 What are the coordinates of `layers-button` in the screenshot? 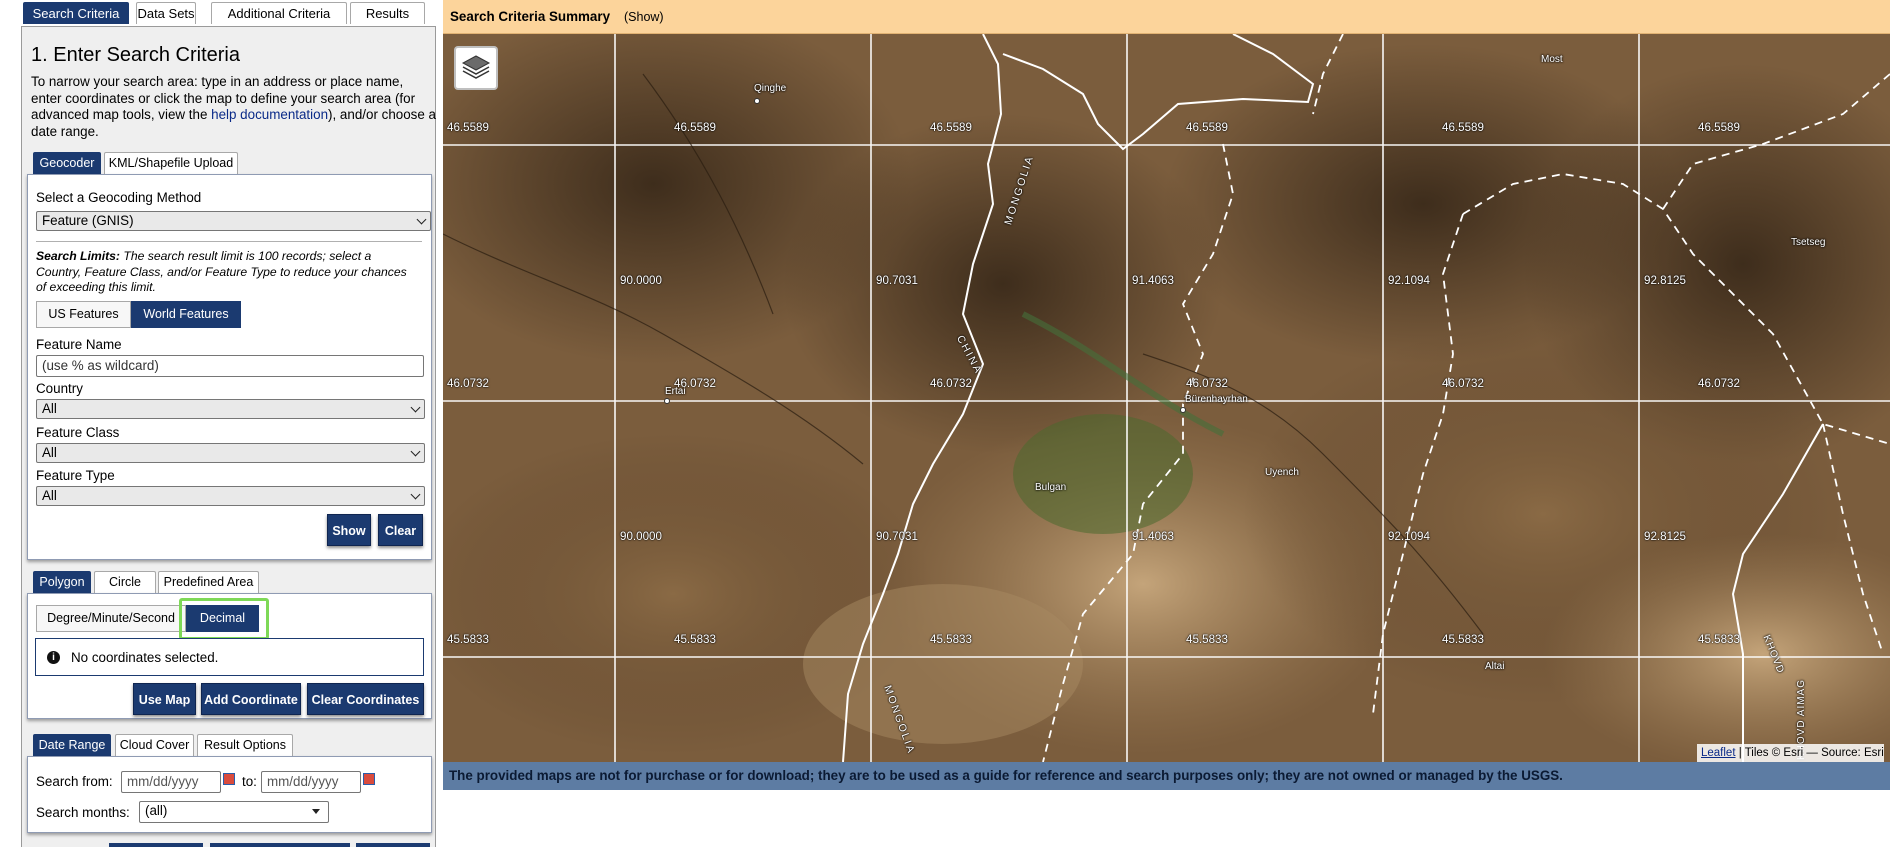 It's located at (476, 68).